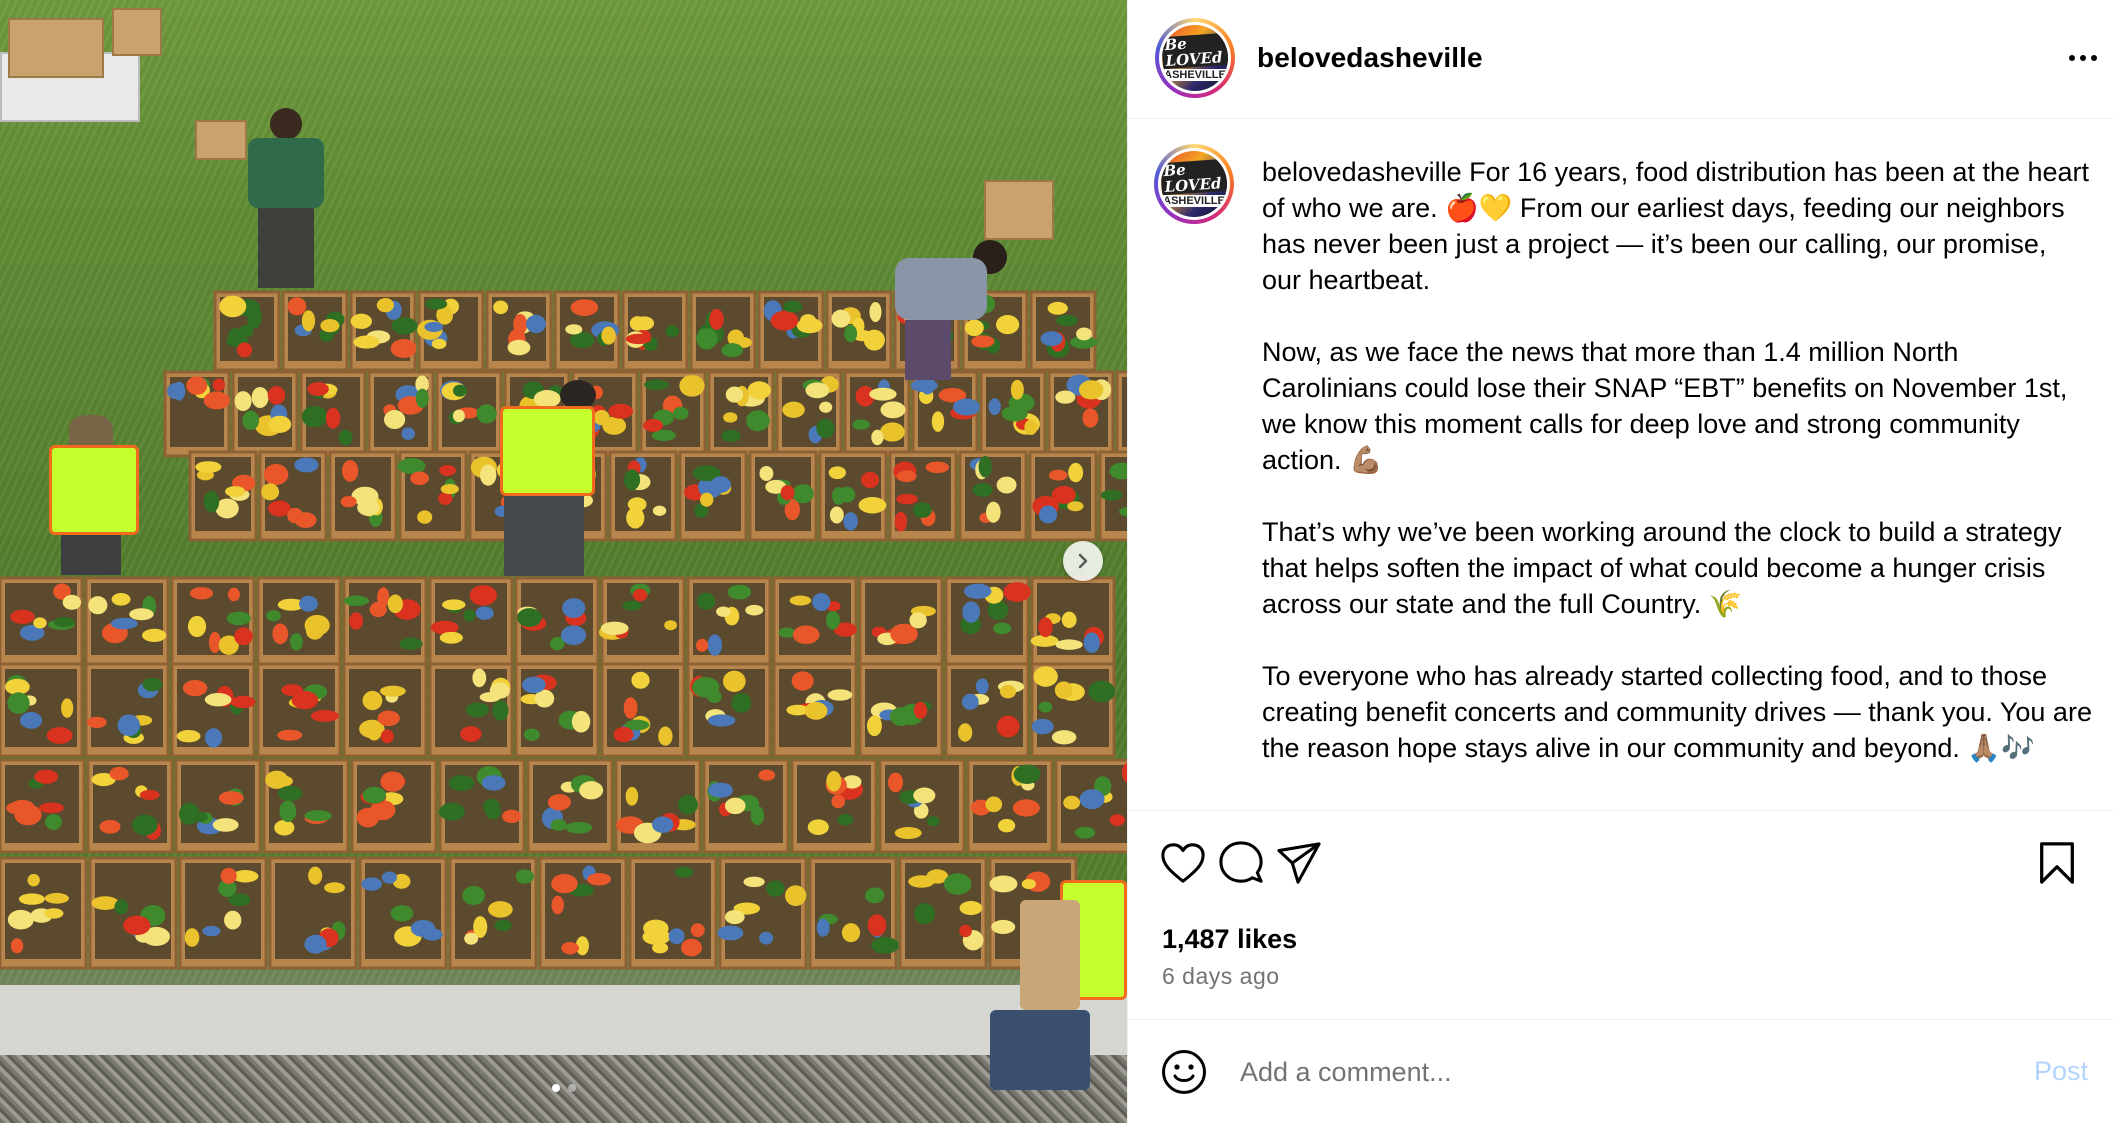 This screenshot has height=1123, width=2114. I want to click on post-header: Be LOVEd ASHEVILLE belovedasheville, so click(1621, 59).